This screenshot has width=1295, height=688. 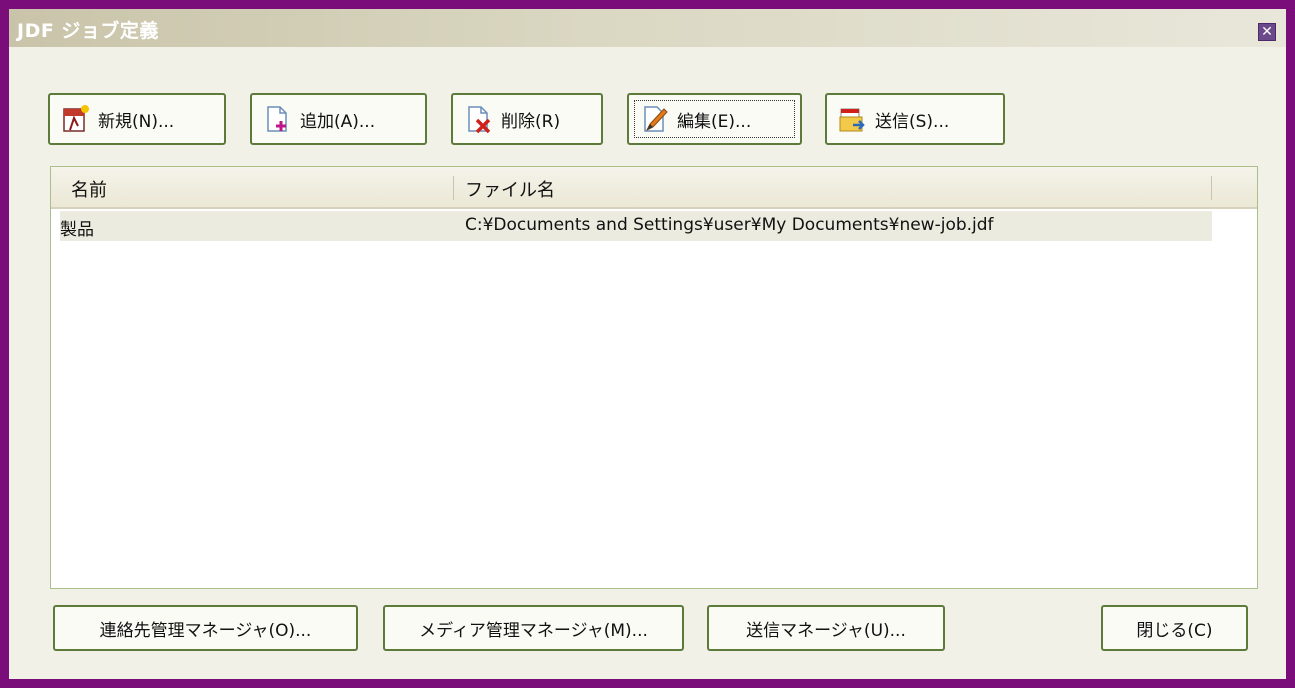 I want to click on edit-pencil-icon, so click(x=656, y=119).